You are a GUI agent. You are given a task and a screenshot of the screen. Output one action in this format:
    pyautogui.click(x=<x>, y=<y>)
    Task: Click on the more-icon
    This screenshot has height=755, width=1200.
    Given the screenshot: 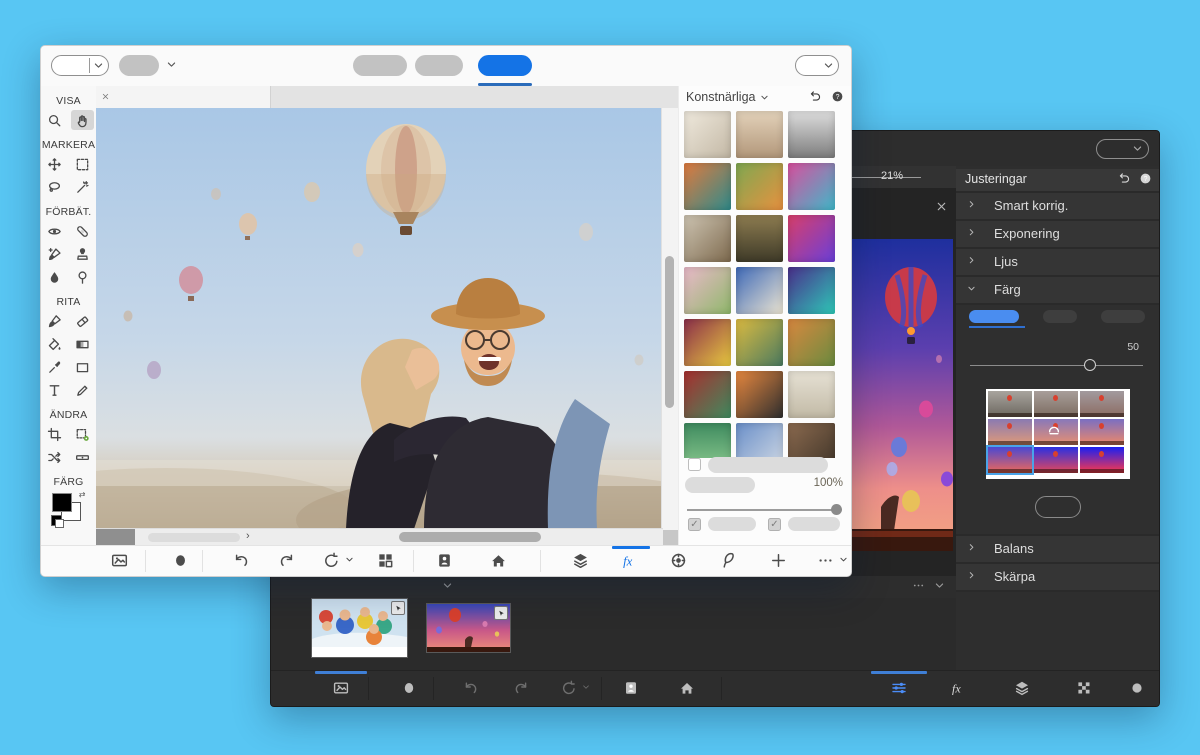 What is the action you would take?
    pyautogui.click(x=825, y=560)
    